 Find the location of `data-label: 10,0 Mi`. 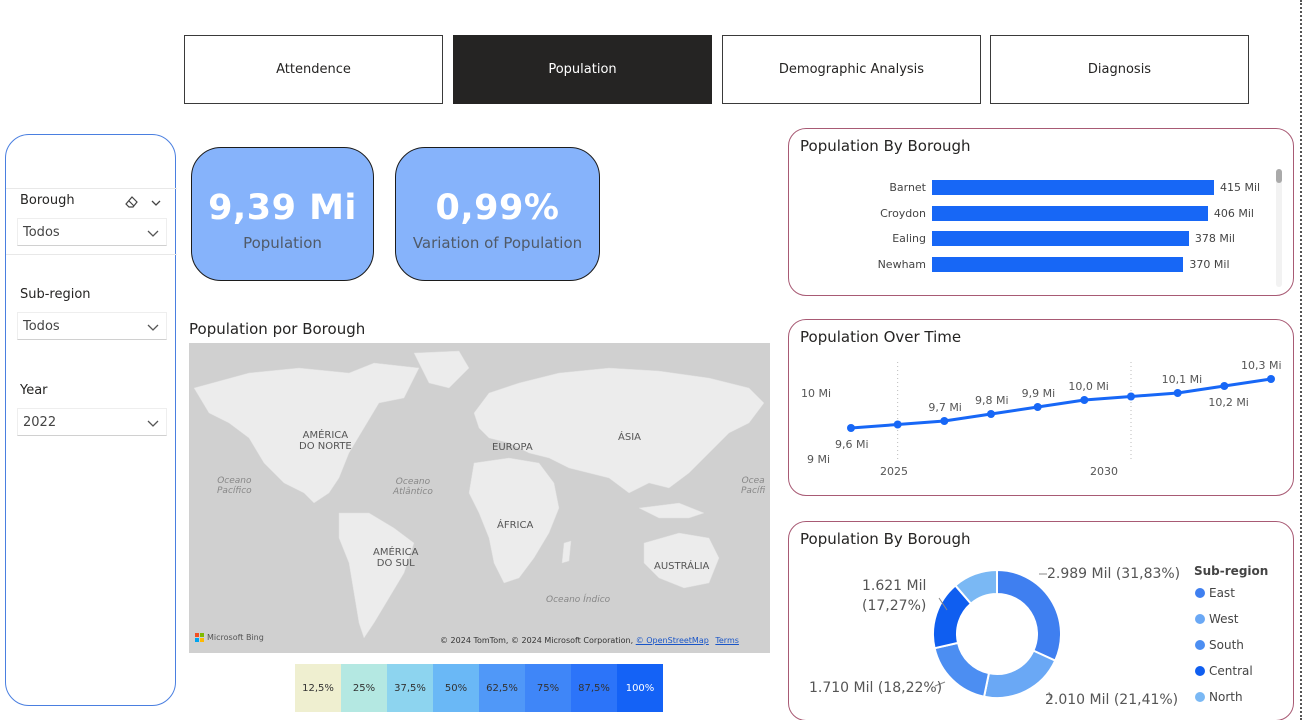

data-label: 10,0 Mi is located at coordinates (1088, 386).